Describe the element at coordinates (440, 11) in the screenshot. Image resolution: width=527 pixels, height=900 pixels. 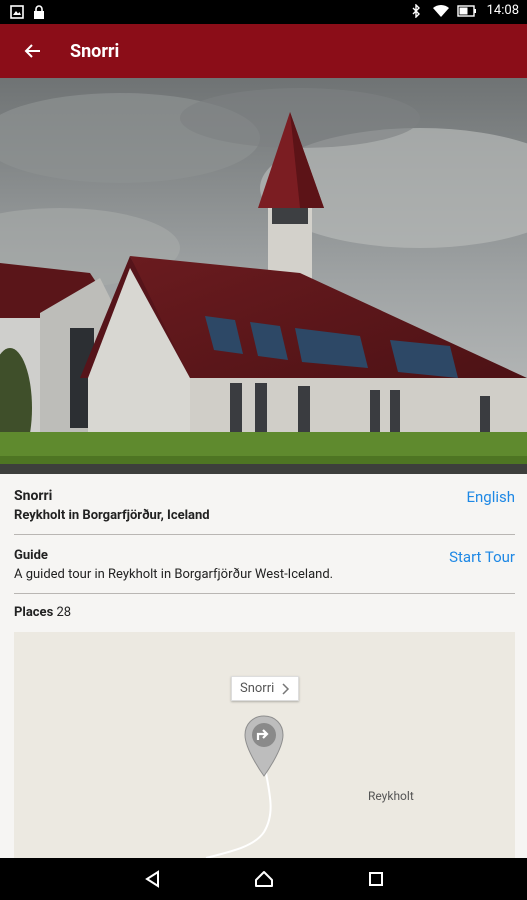
I see `wifi-icon` at that location.